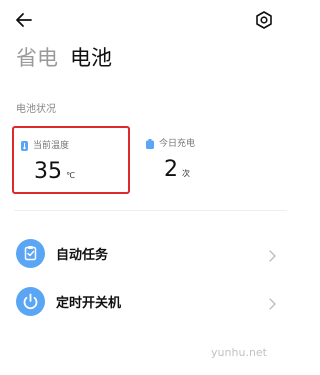 The height and width of the screenshot is (375, 320). What do you see at coordinates (177, 143) in the screenshot?
I see `charges-today-label: 今日充电` at bounding box center [177, 143].